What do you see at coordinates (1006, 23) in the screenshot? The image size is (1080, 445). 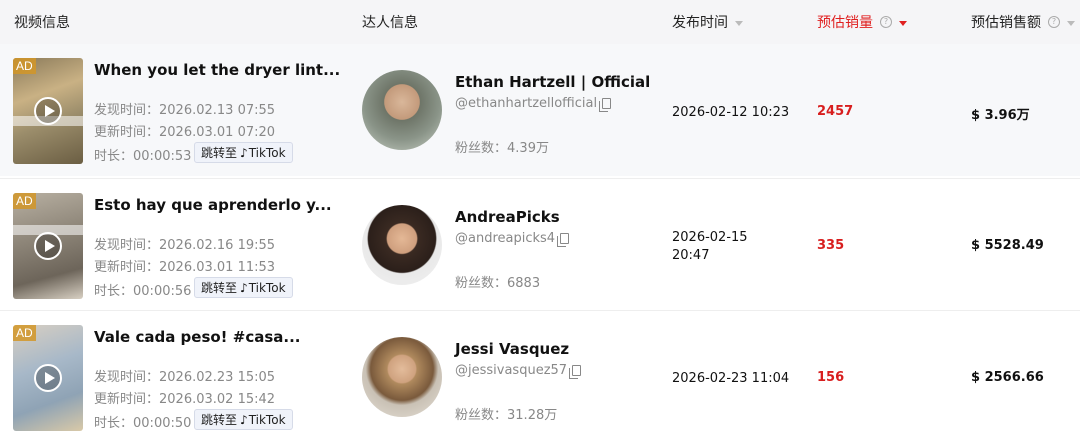 I see `column-header-est-gmv-label: 预估销售额` at bounding box center [1006, 23].